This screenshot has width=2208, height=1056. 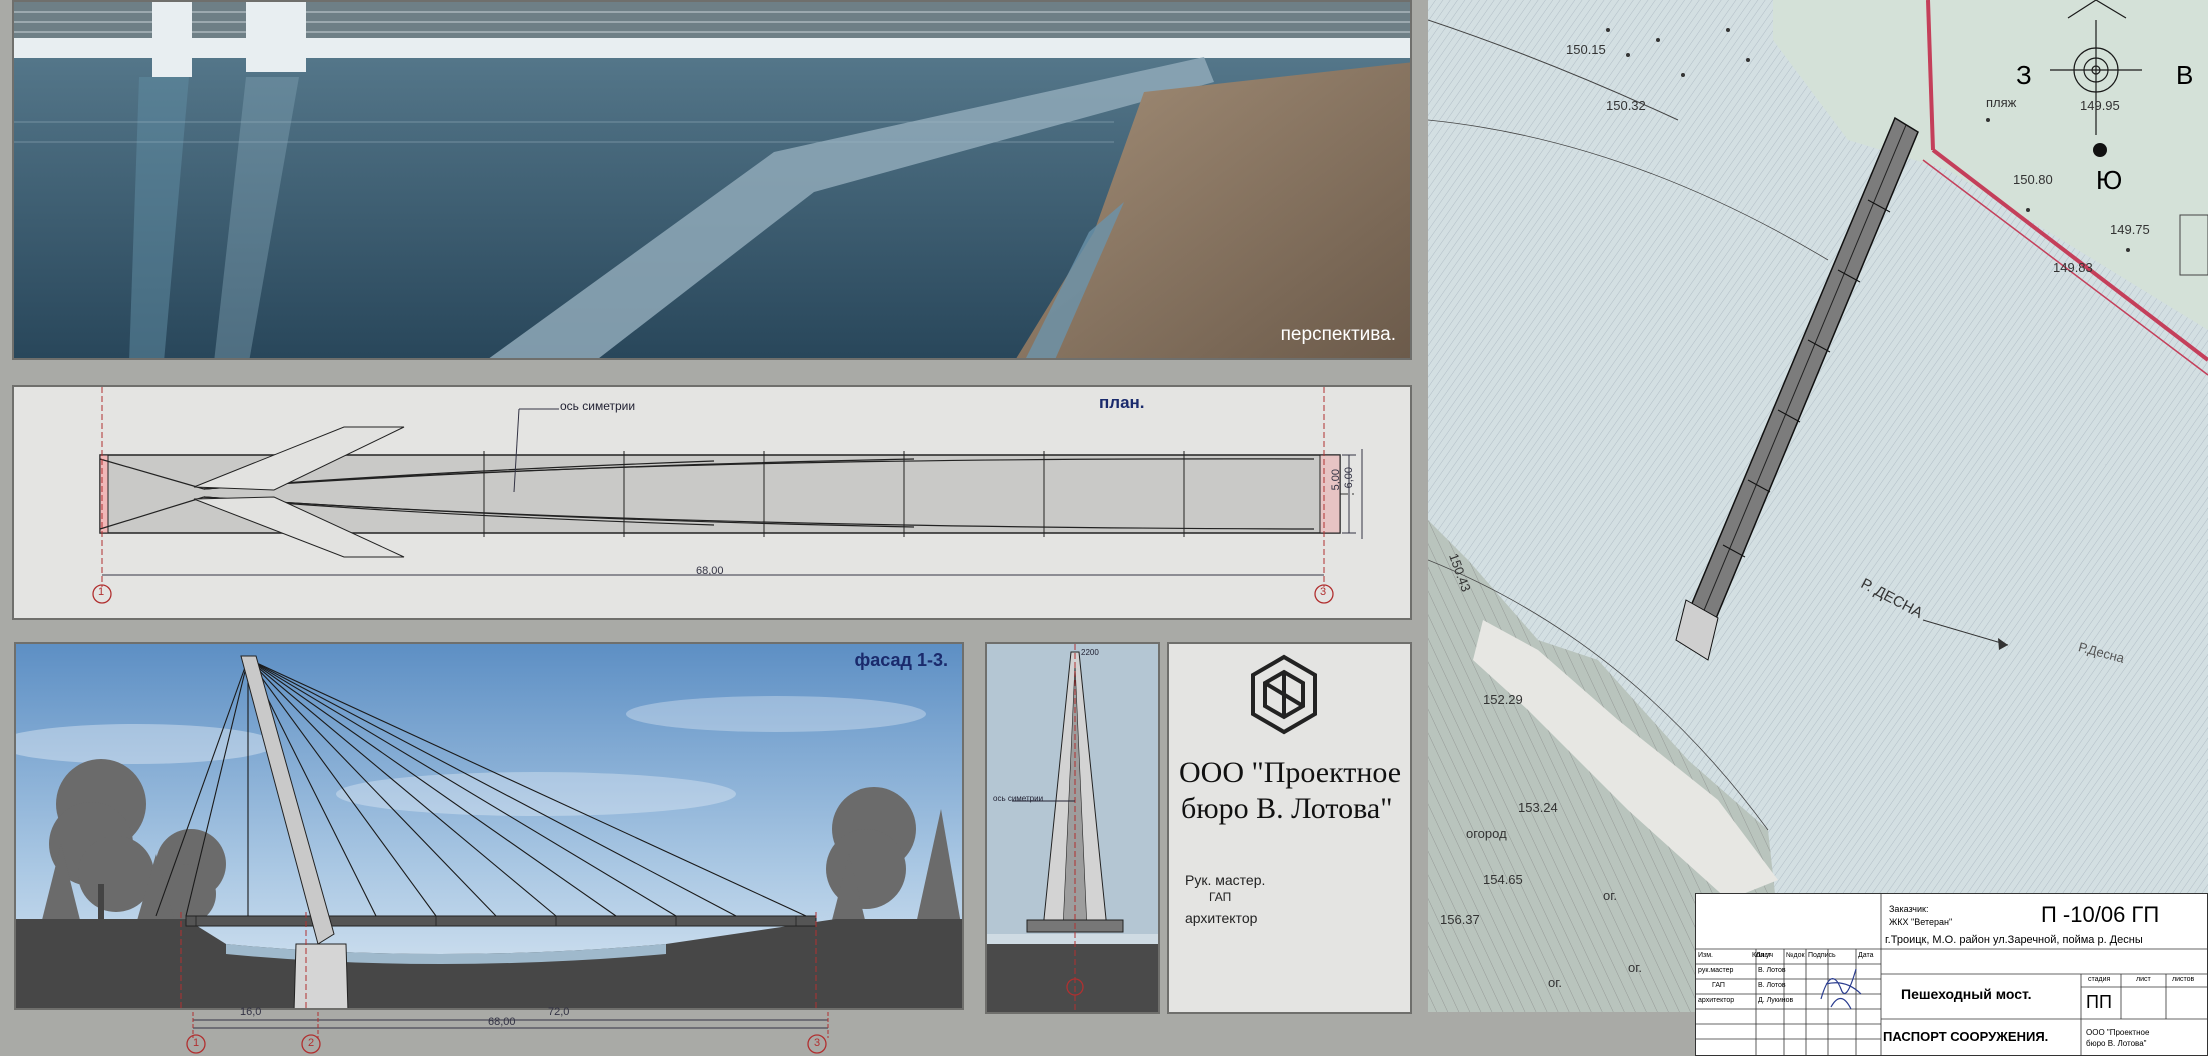 What do you see at coordinates (1610, 895) in the screenshot?
I see `og-mark-1: ог.` at bounding box center [1610, 895].